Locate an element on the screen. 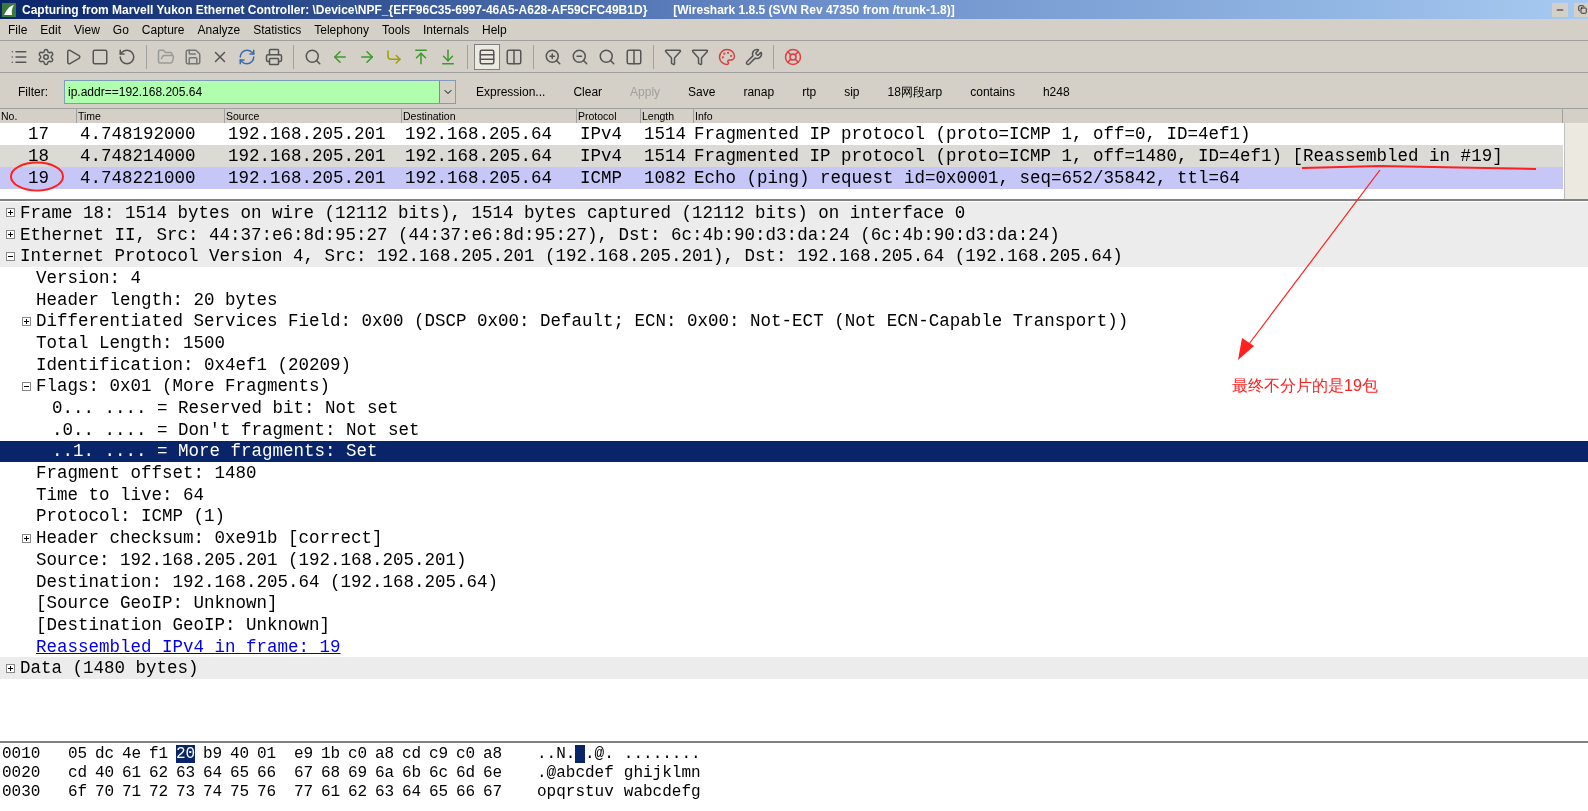 The width and height of the screenshot is (1588, 811). hex-byte: 73 is located at coordinates (185, 791).